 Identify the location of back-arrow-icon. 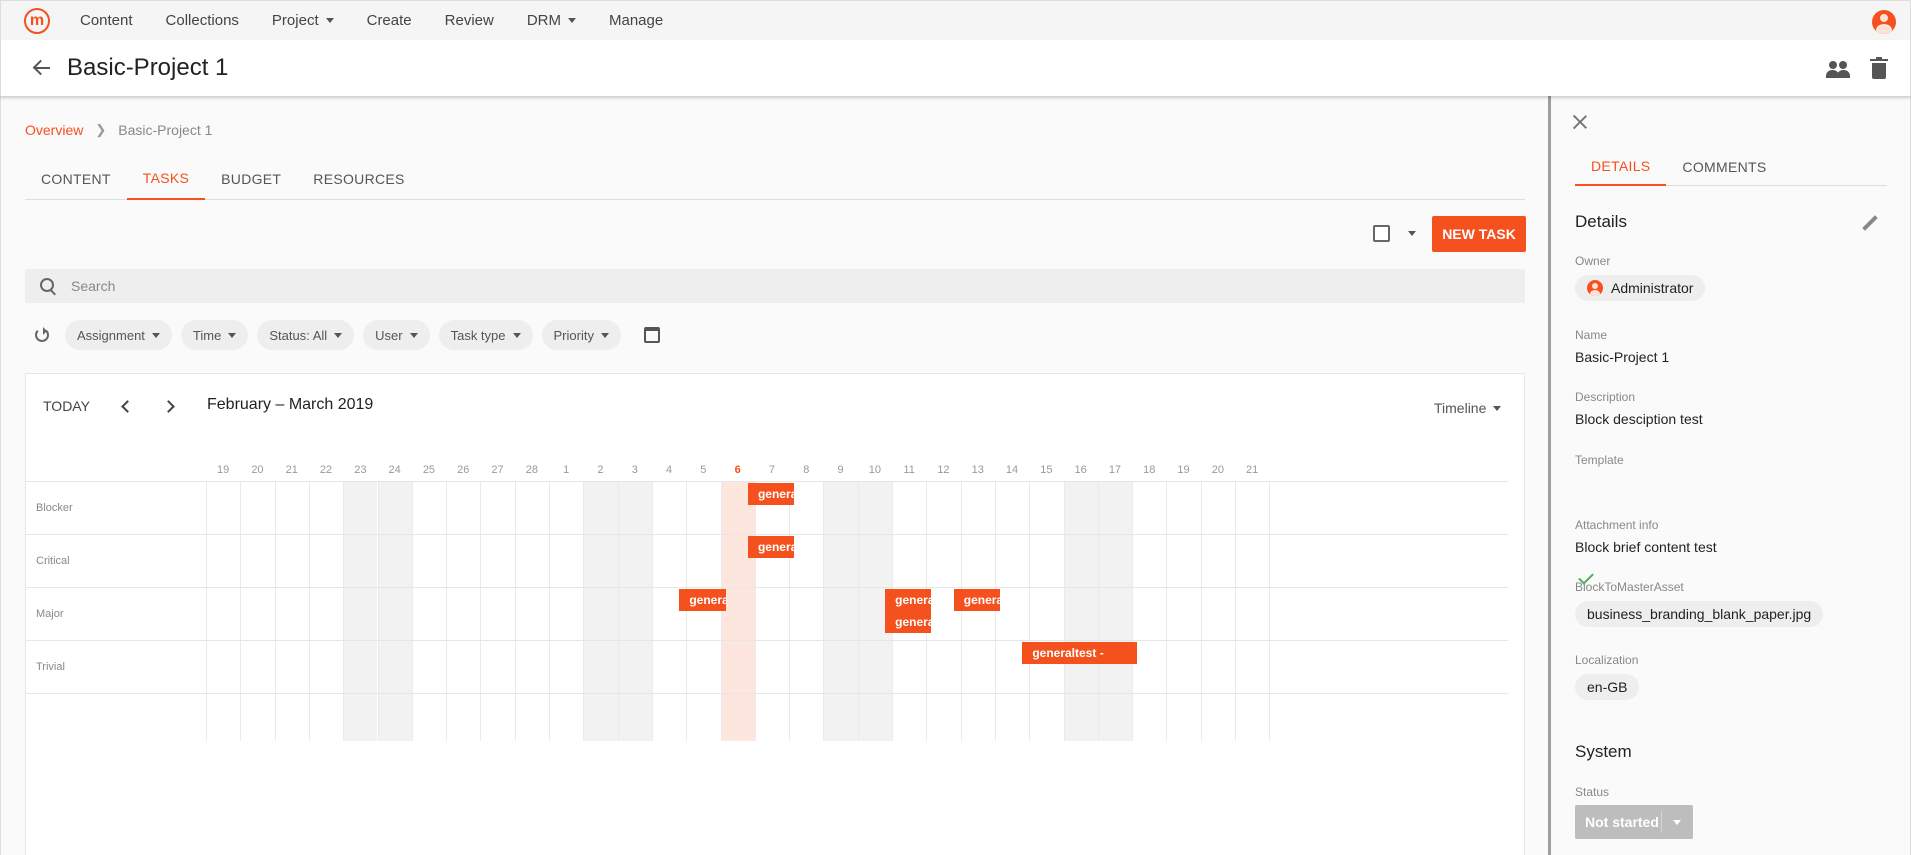
(42, 68).